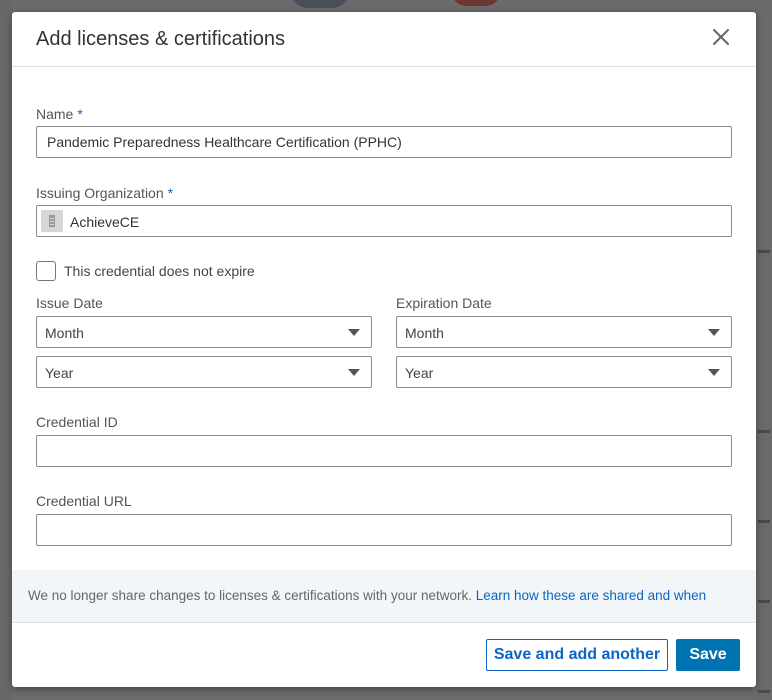 Image resolution: width=772 pixels, height=700 pixels. What do you see at coordinates (764, 350) in the screenshot?
I see `background-right-edge` at bounding box center [764, 350].